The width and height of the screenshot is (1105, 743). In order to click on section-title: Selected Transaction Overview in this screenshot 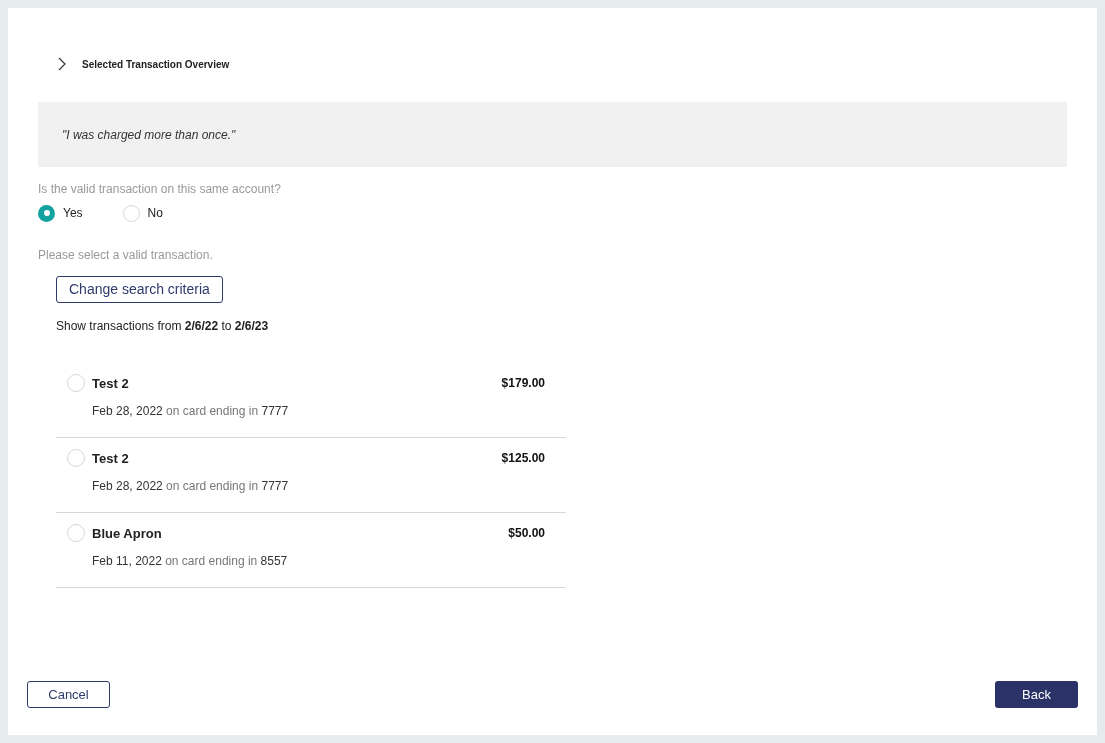, I will do `click(156, 64)`.